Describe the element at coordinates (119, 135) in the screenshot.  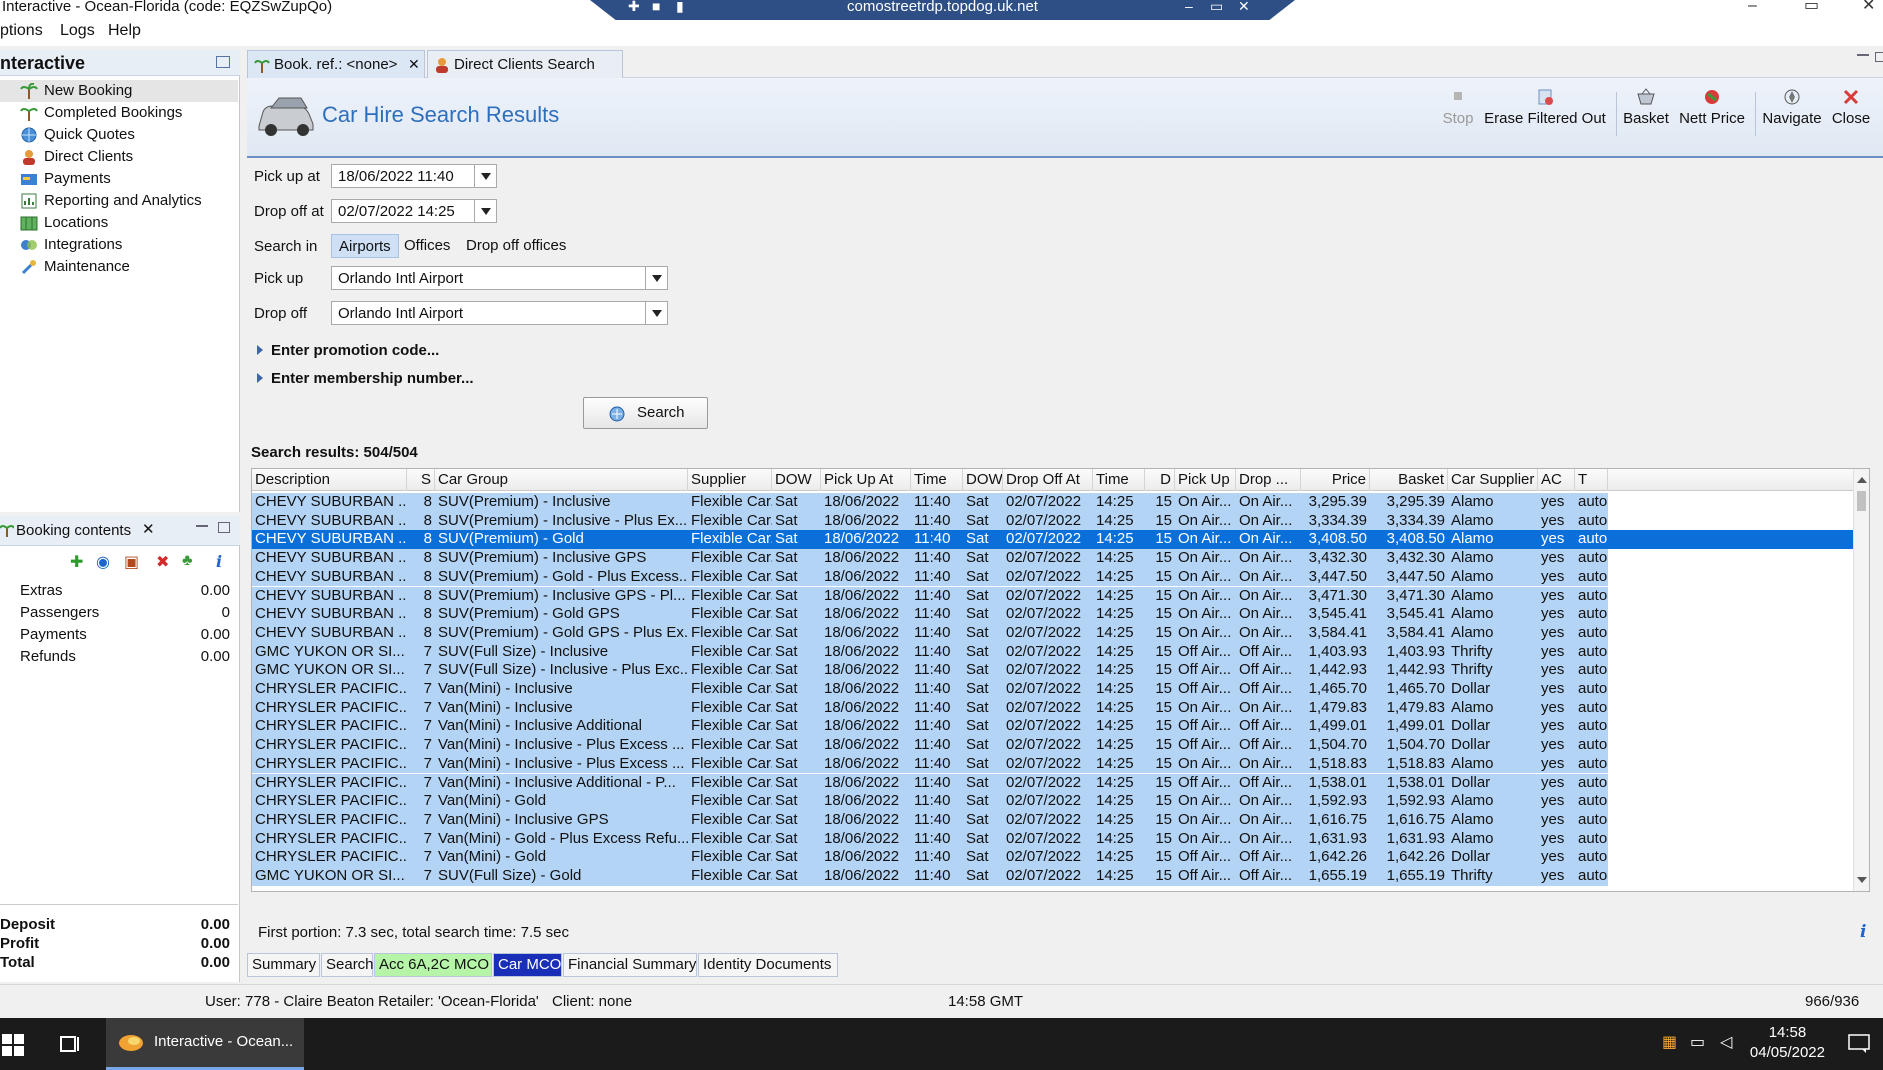
I see `nav-item-quick-quotes: Quick Quotes` at that location.